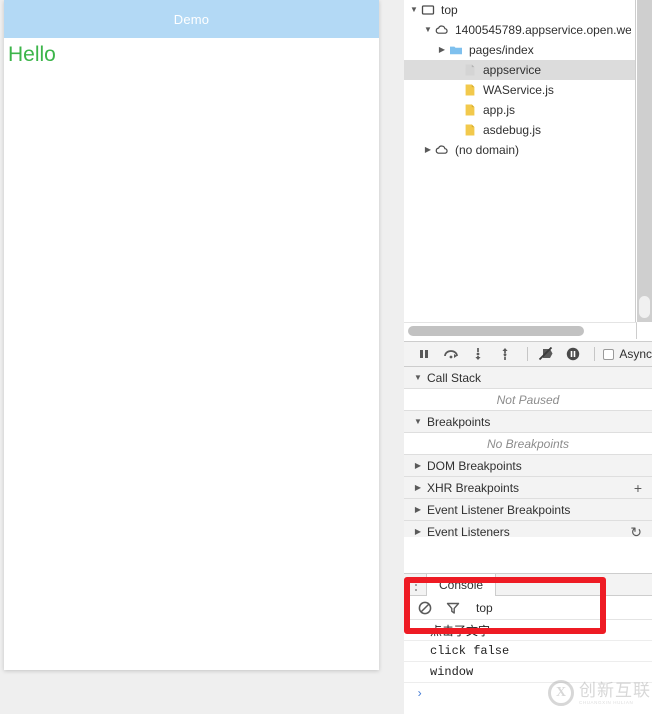  I want to click on tree-item-label: asdebug.js, so click(512, 130).